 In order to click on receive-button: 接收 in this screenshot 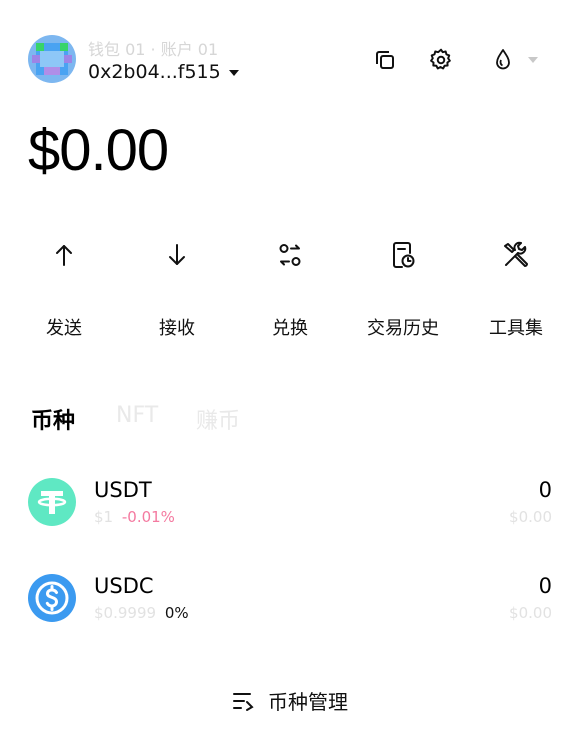, I will do `click(177, 290)`.